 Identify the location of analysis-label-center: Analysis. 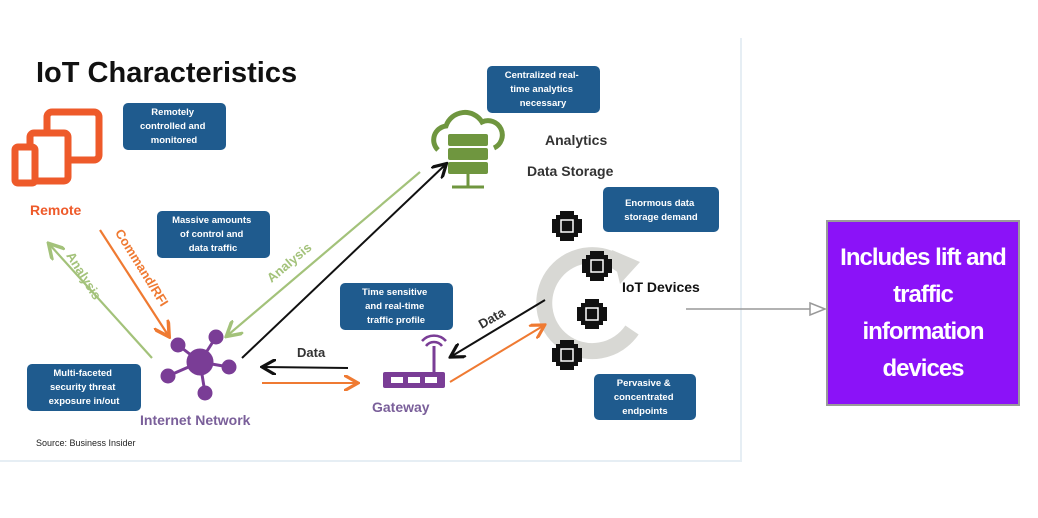
(289, 263).